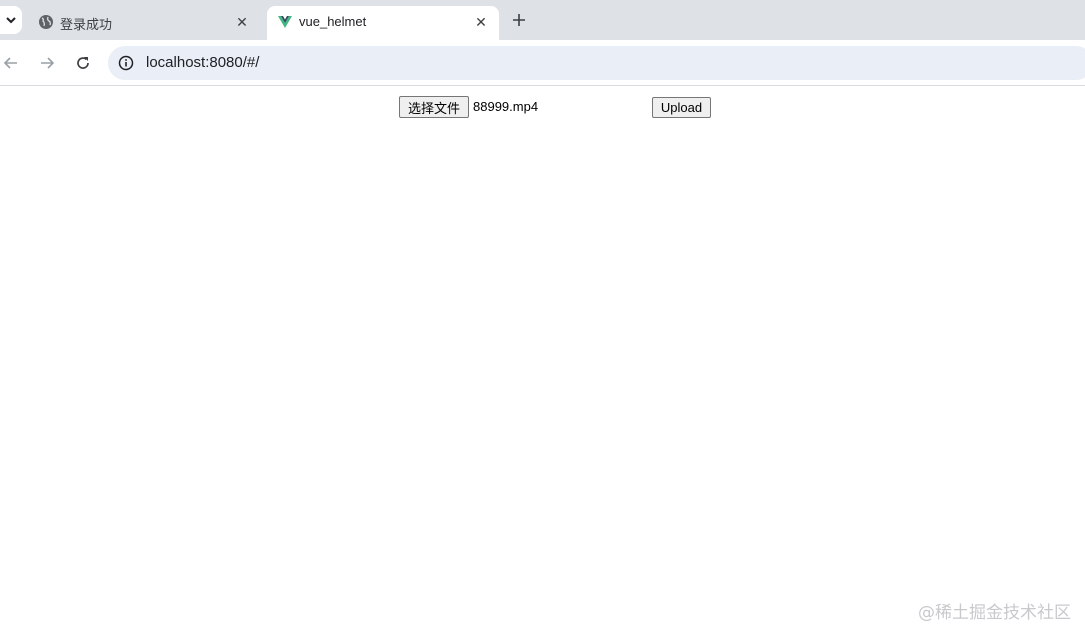 Image resolution: width=1085 pixels, height=625 pixels. I want to click on vue-logo-icon, so click(285, 22).